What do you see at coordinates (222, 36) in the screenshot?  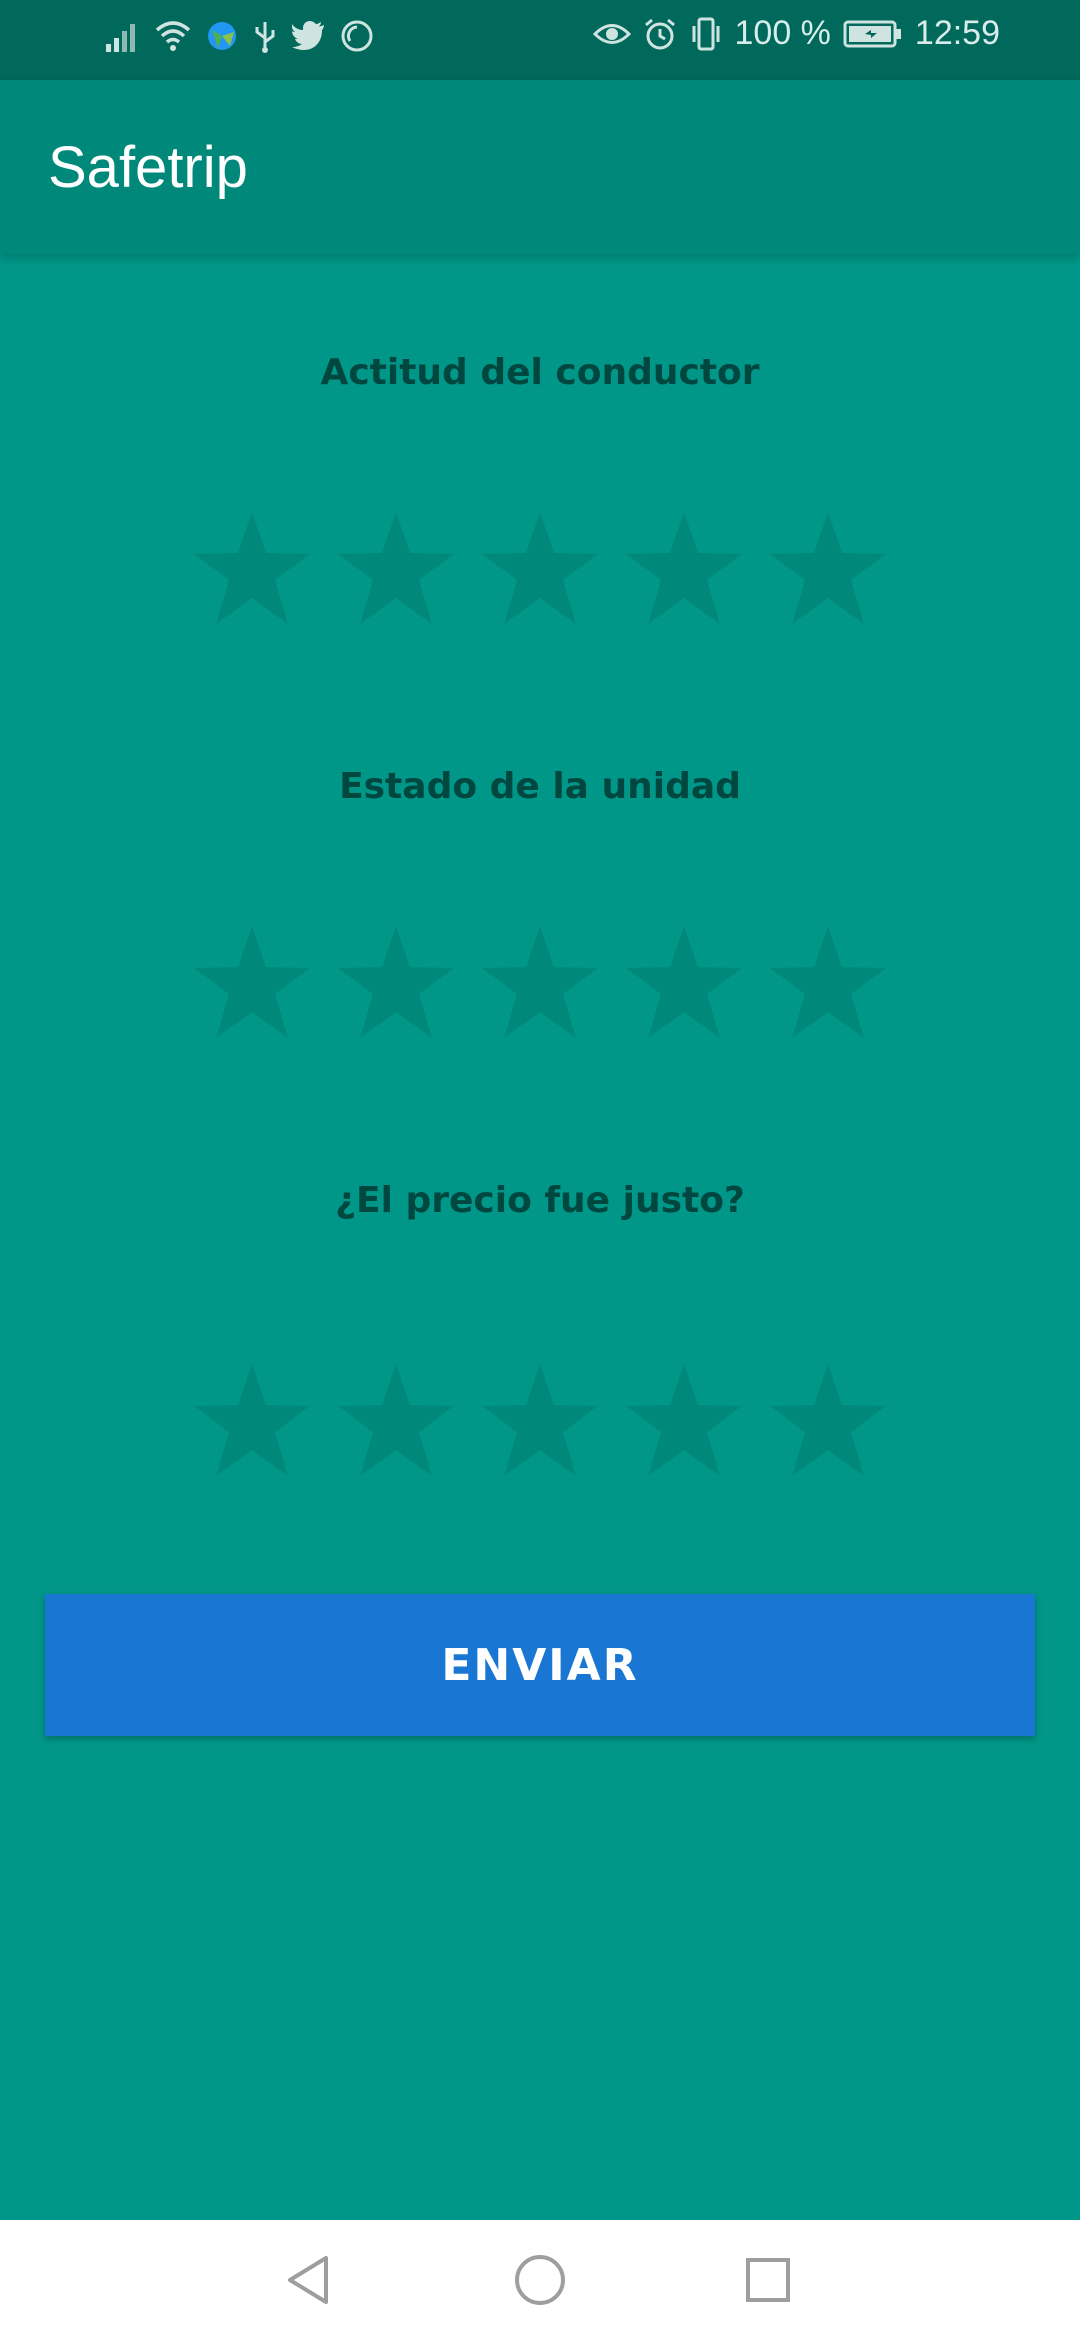 I see `browser-icon` at bounding box center [222, 36].